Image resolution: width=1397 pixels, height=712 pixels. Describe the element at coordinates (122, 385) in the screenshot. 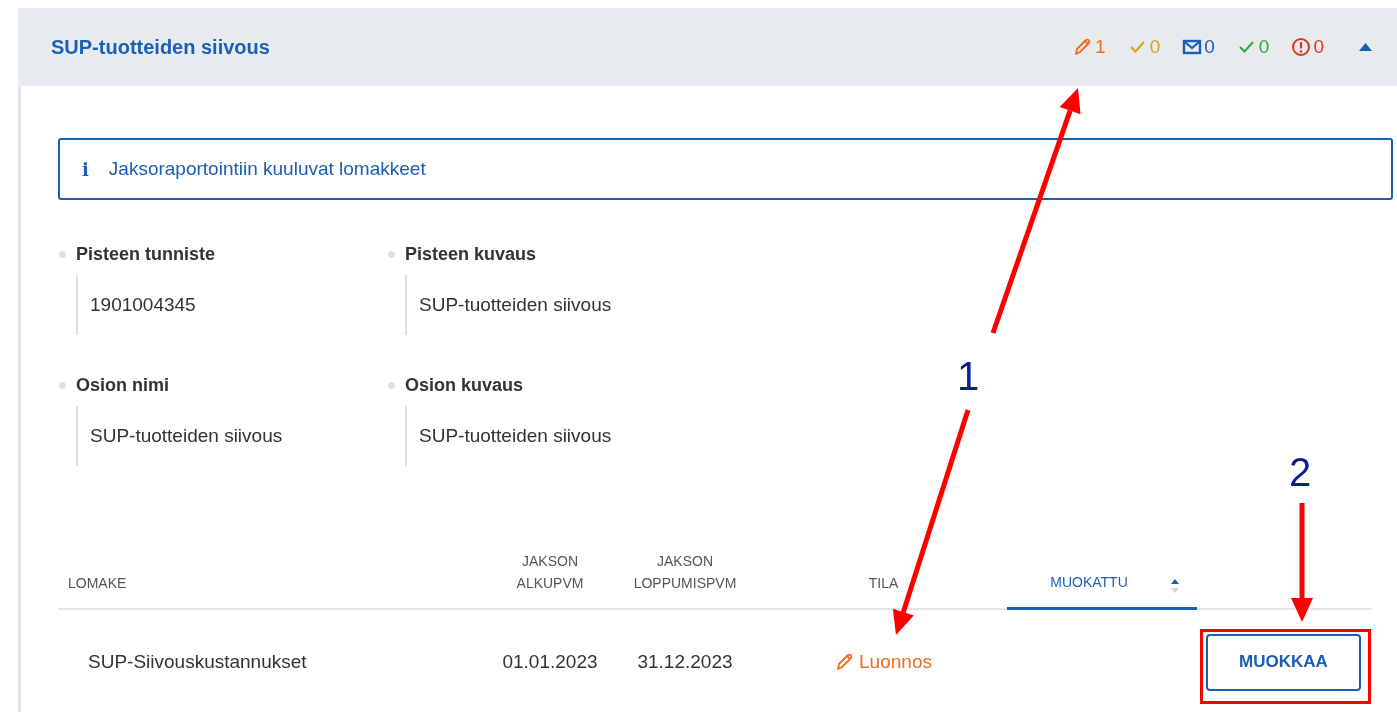

I see `field-label: Osion nimi` at that location.